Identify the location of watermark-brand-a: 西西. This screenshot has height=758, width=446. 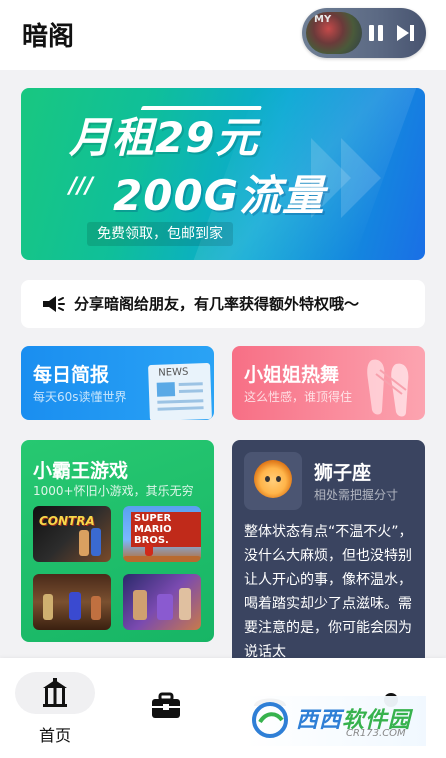
(319, 720).